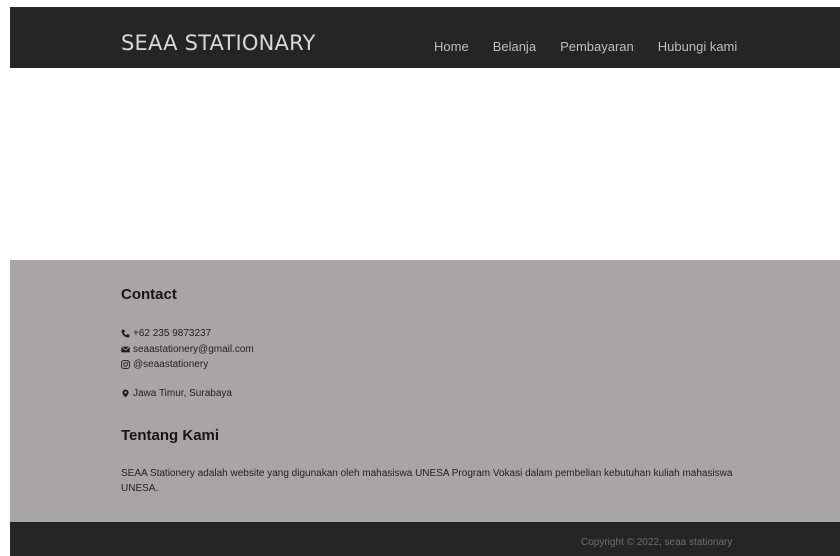 The width and height of the screenshot is (840, 556). What do you see at coordinates (218, 43) in the screenshot?
I see `brand-logo: SEAA STATIONARY` at bounding box center [218, 43].